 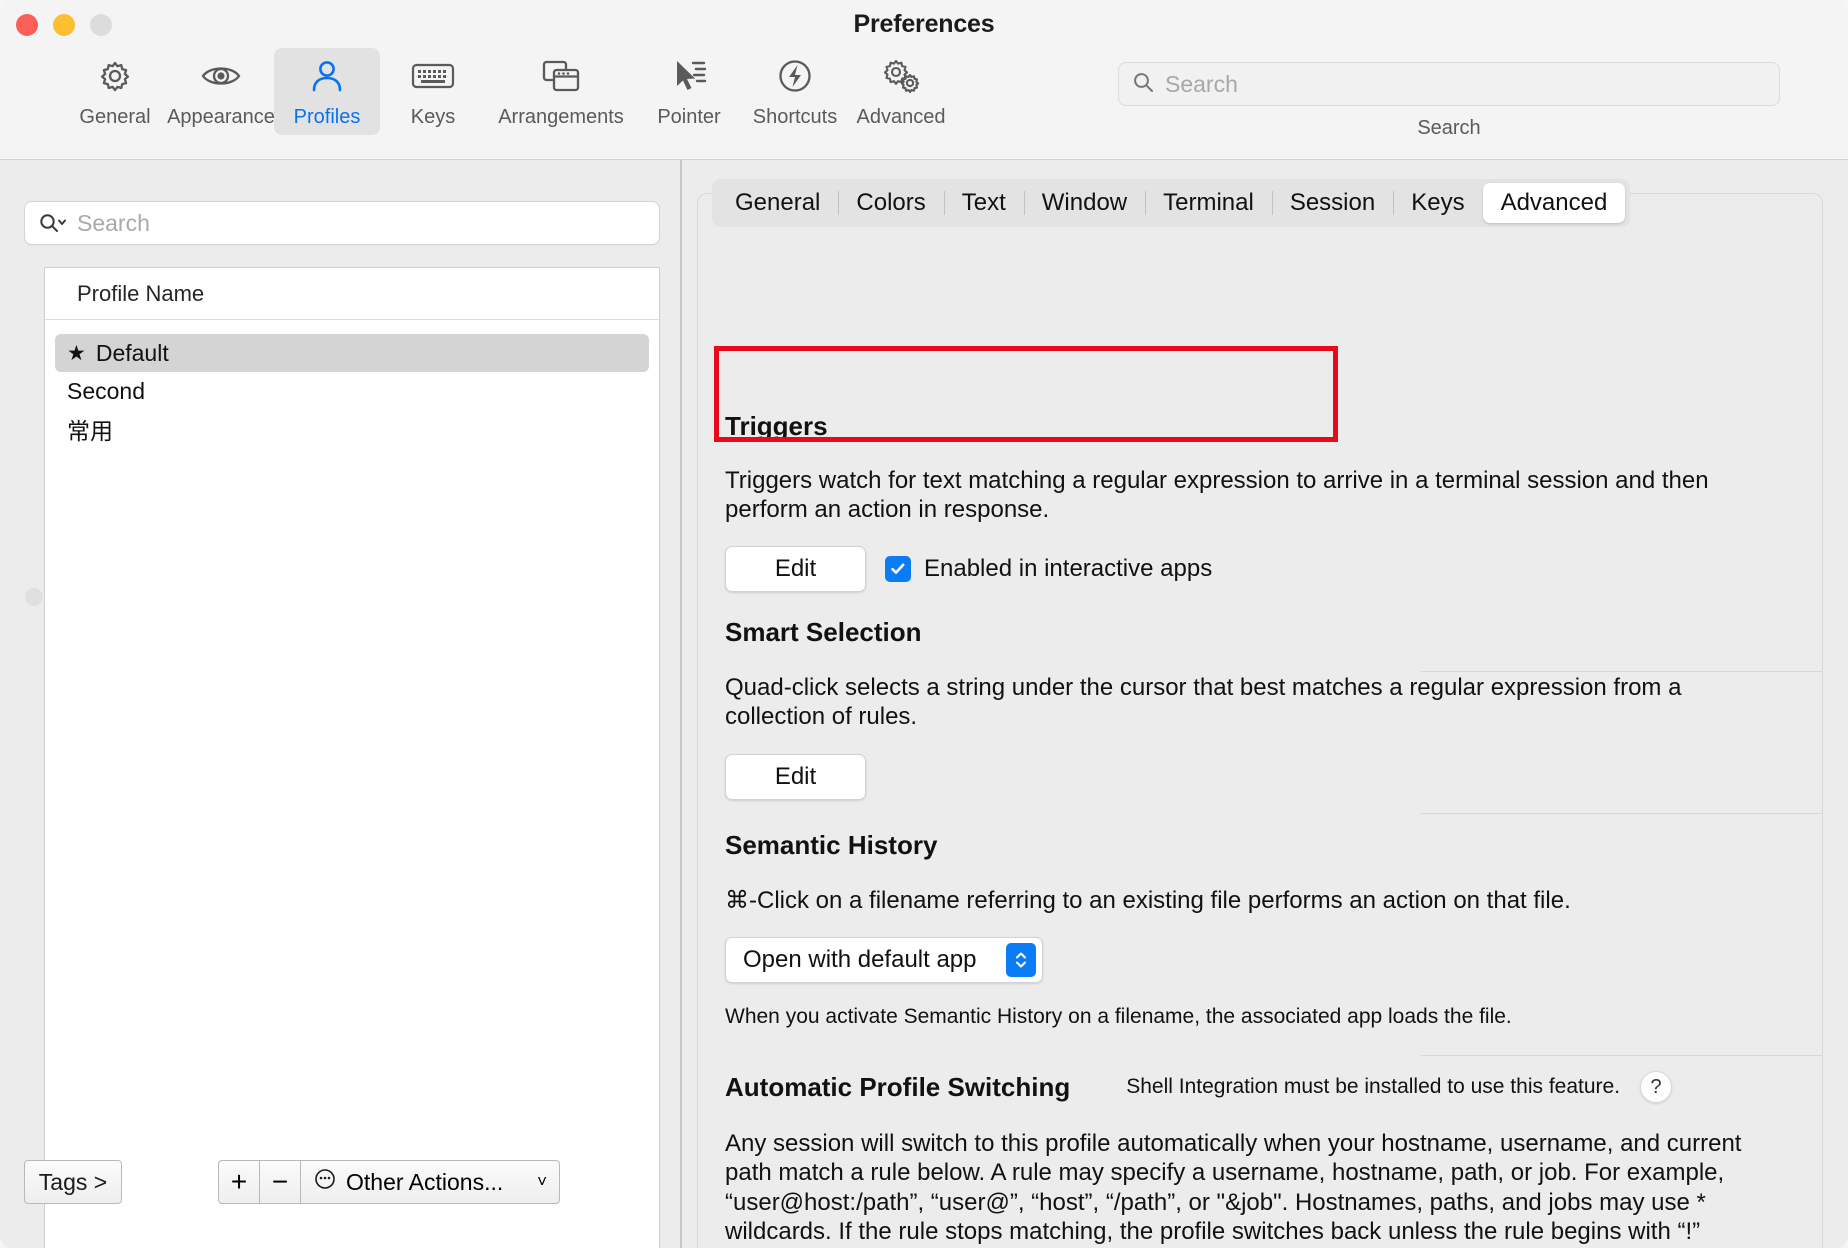 I want to click on tab-colors: Colors, so click(x=890, y=203).